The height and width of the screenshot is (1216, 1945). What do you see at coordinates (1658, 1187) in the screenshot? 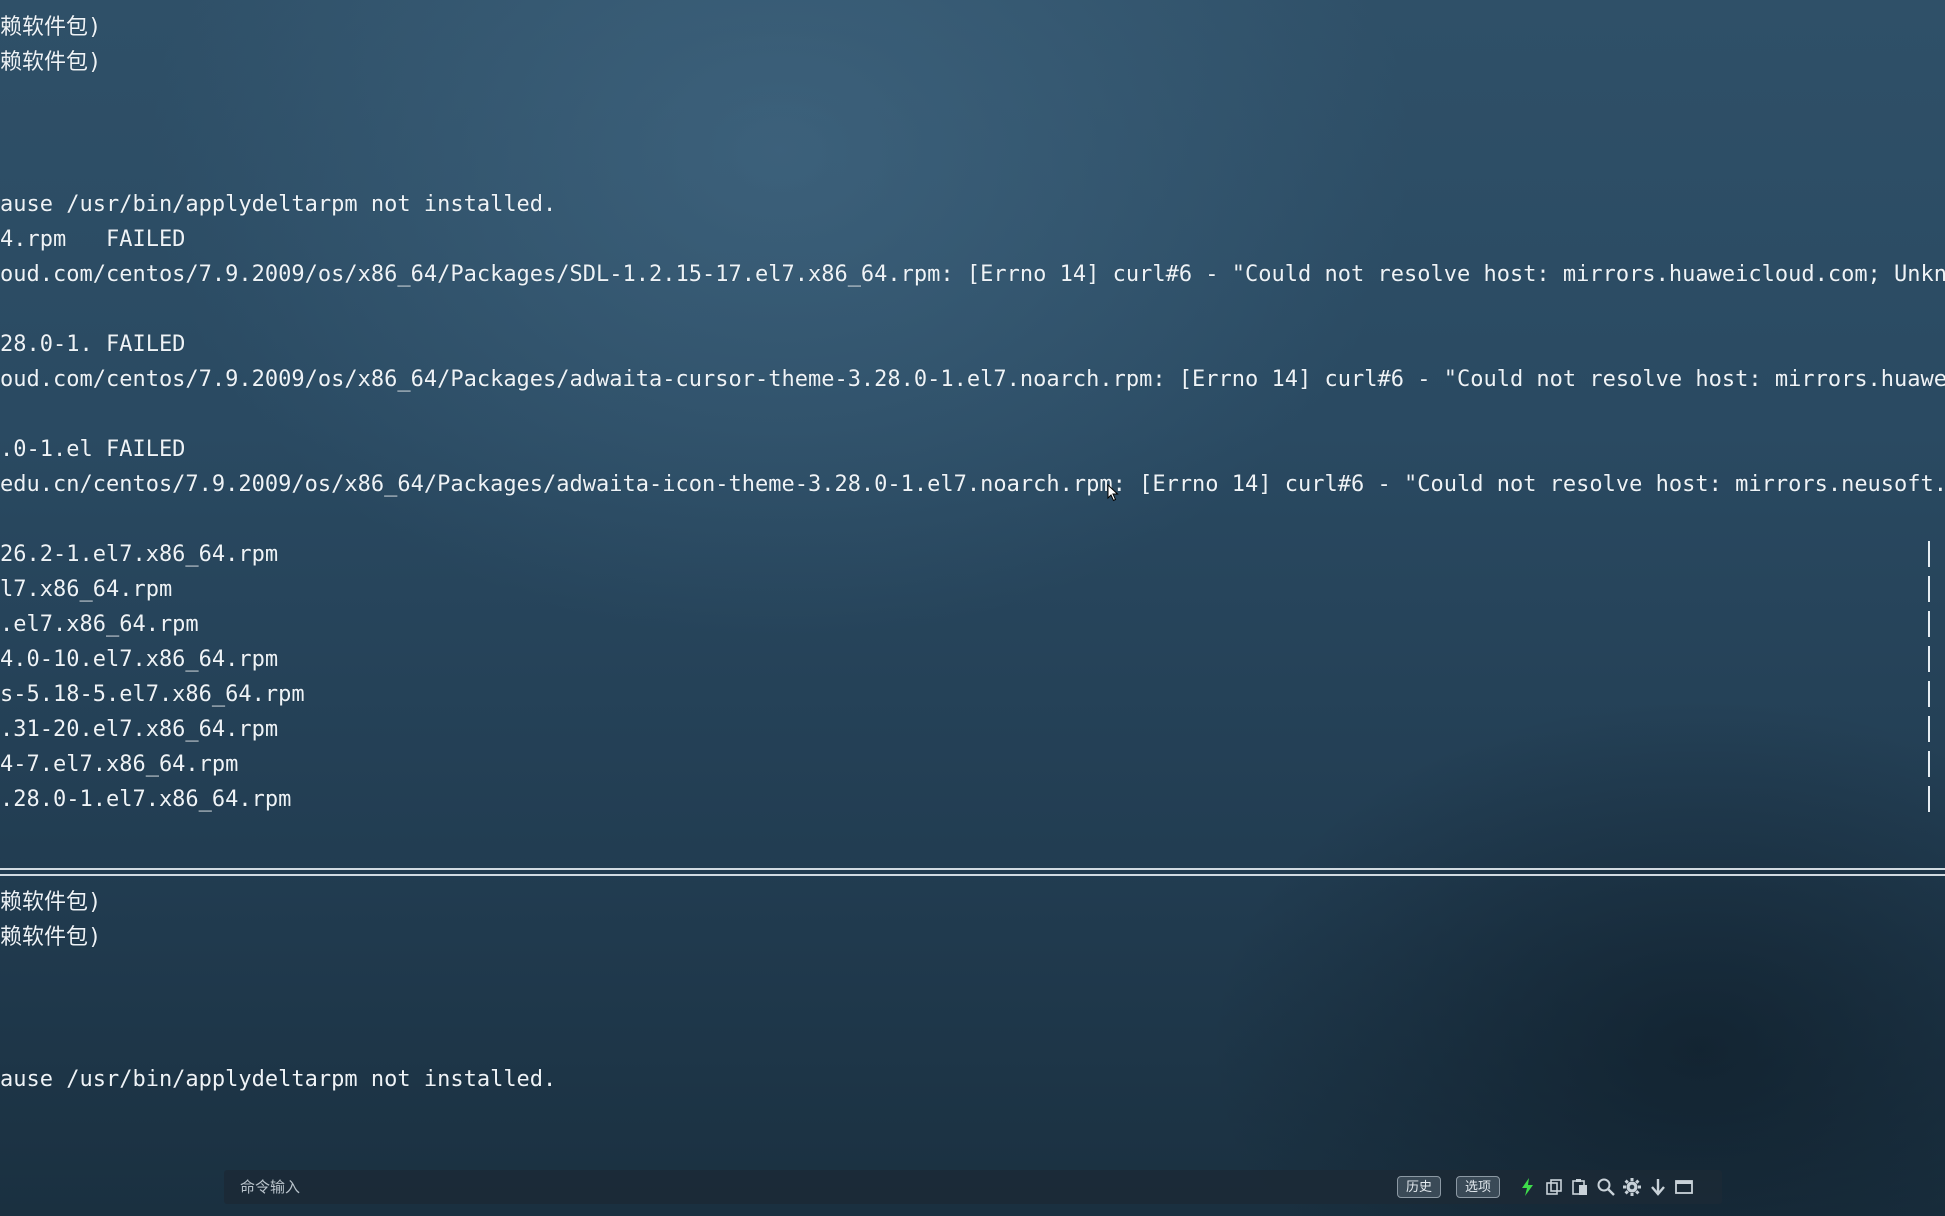
I see `download-arrow-icon` at bounding box center [1658, 1187].